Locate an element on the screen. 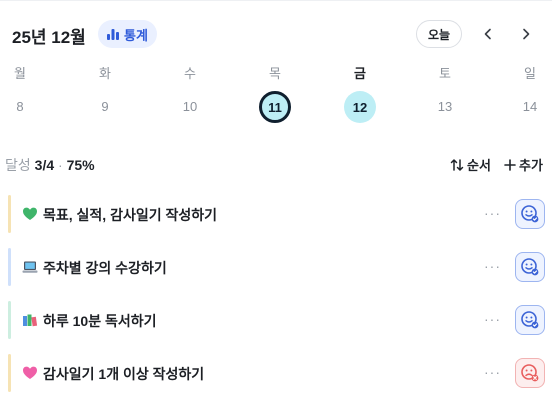 This screenshot has width=552, height=412. stats-button: 통계 is located at coordinates (127, 34).